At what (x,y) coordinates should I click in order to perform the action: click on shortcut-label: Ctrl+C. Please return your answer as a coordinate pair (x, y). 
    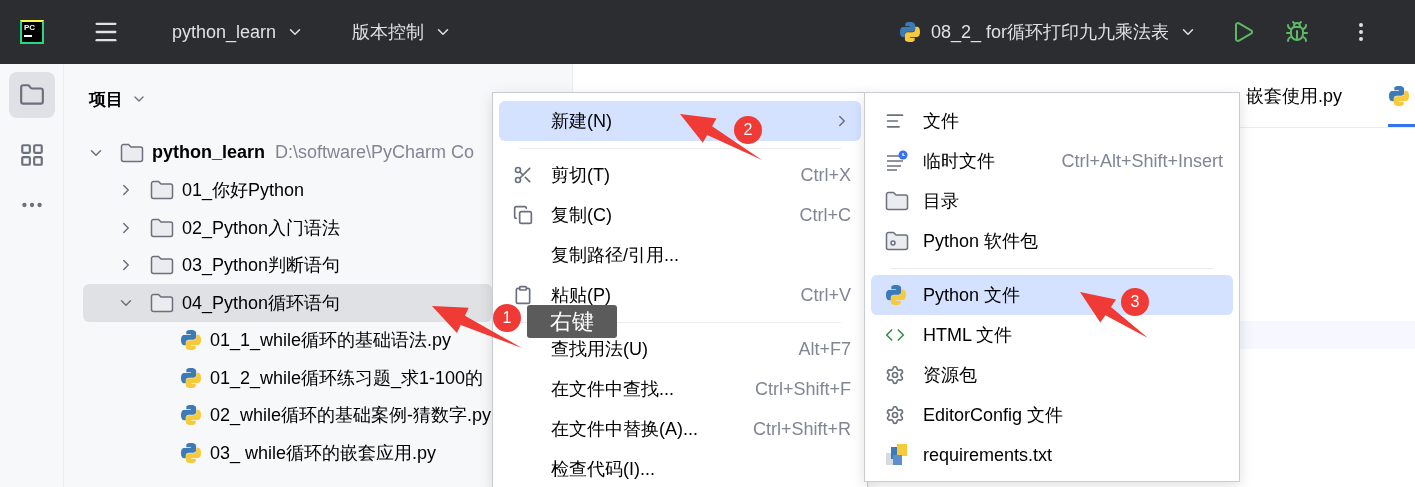
    Looking at the image, I should click on (825, 215).